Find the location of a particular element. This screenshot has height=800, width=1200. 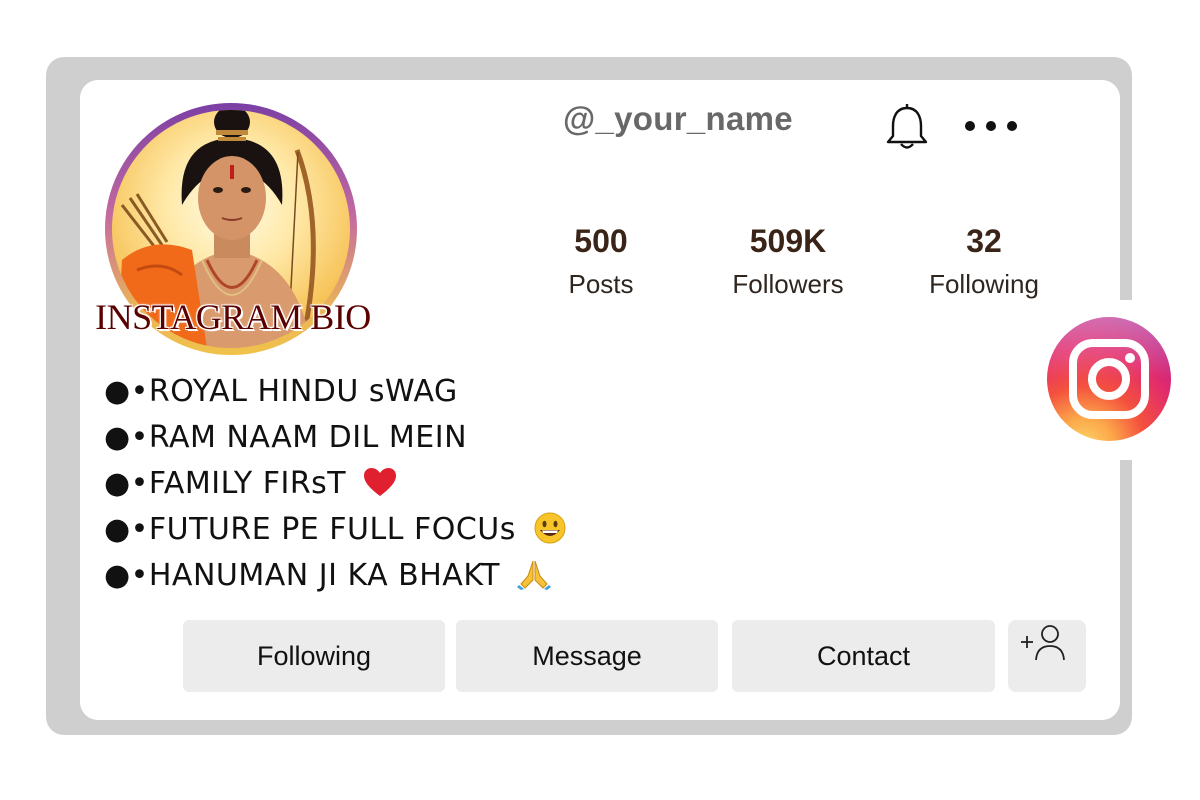

stat-followers-value: 509K is located at coordinates (788, 241).